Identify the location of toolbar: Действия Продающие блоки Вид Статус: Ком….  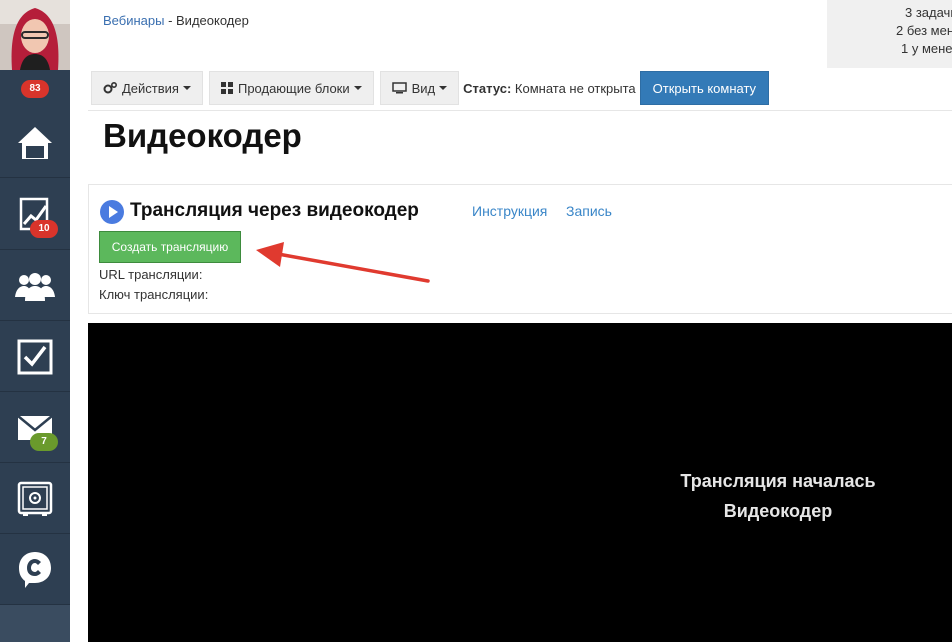
(430, 88).